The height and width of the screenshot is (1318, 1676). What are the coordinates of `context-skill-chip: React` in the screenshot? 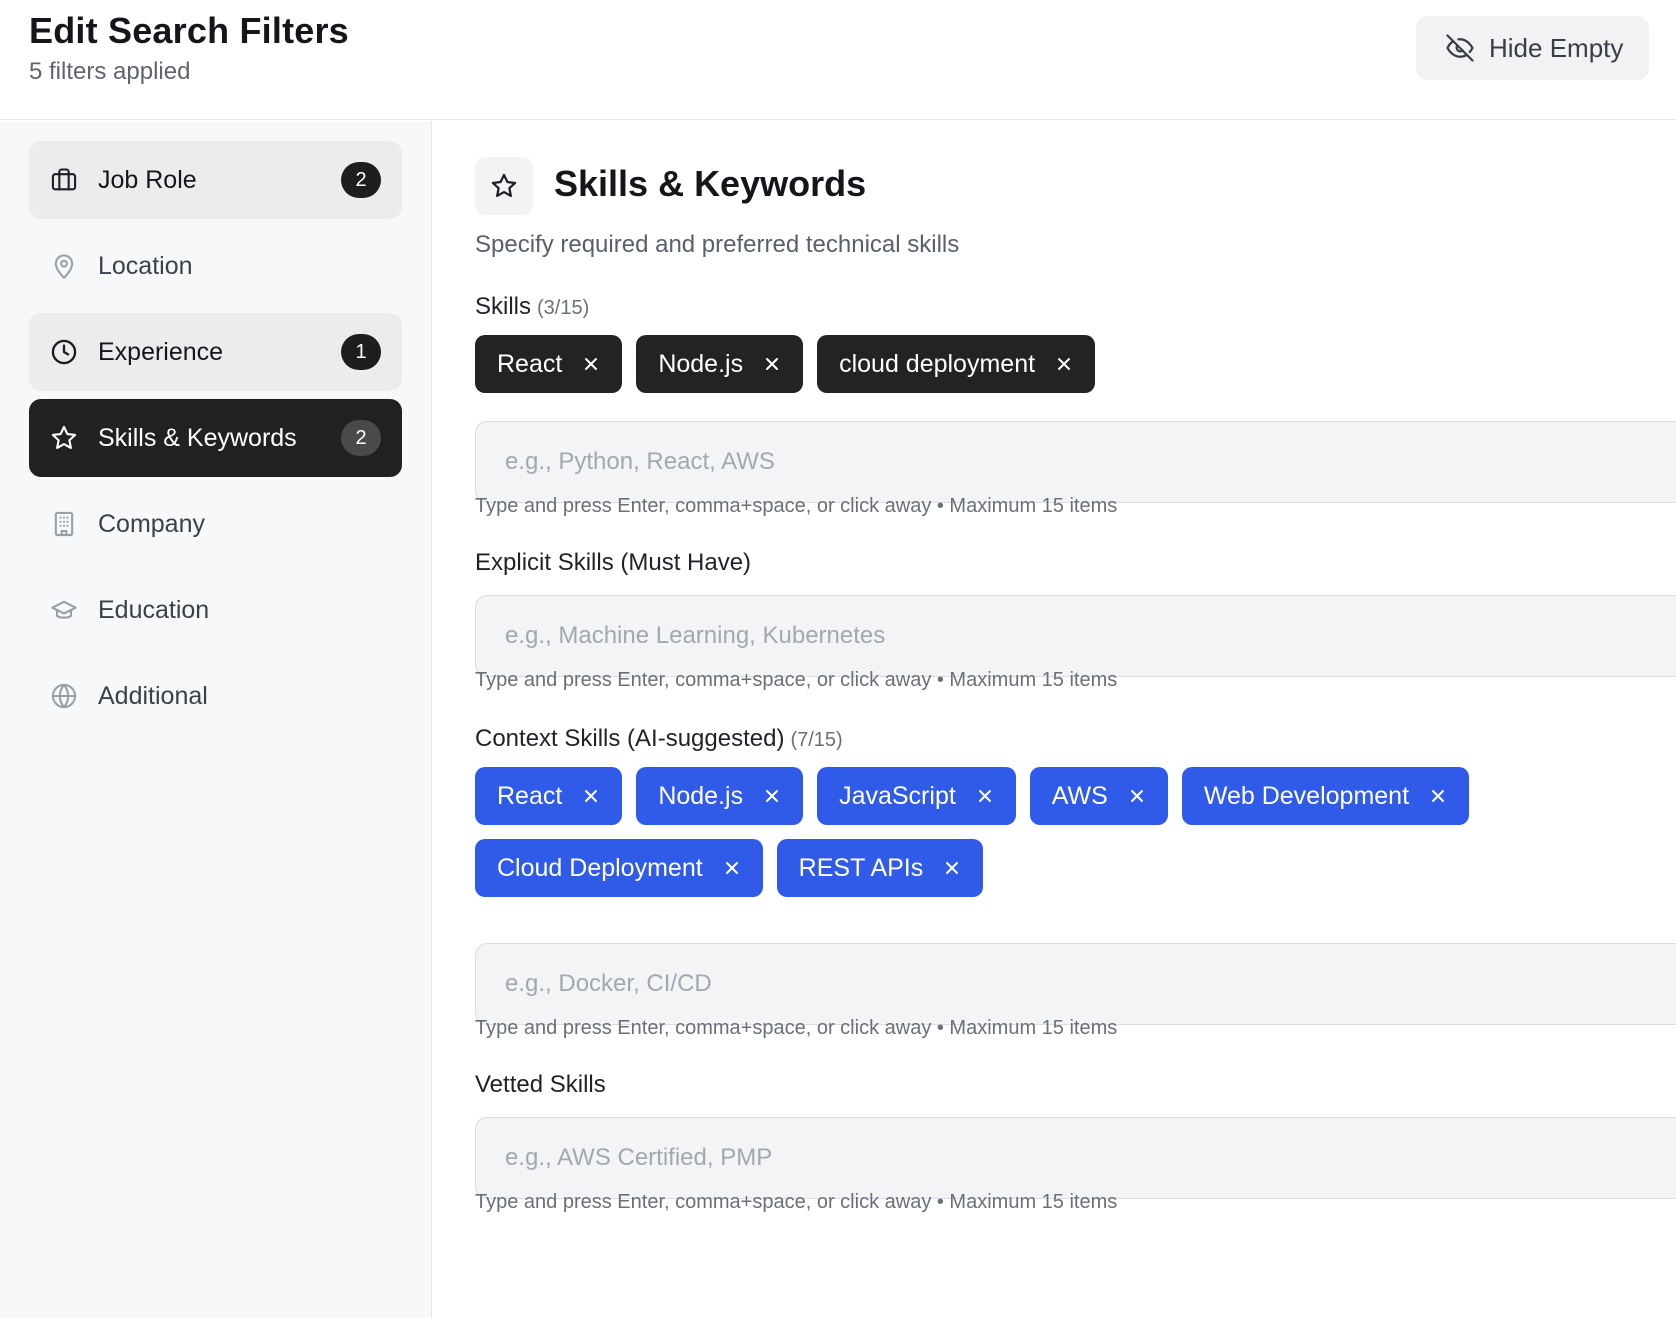 It's located at (549, 796).